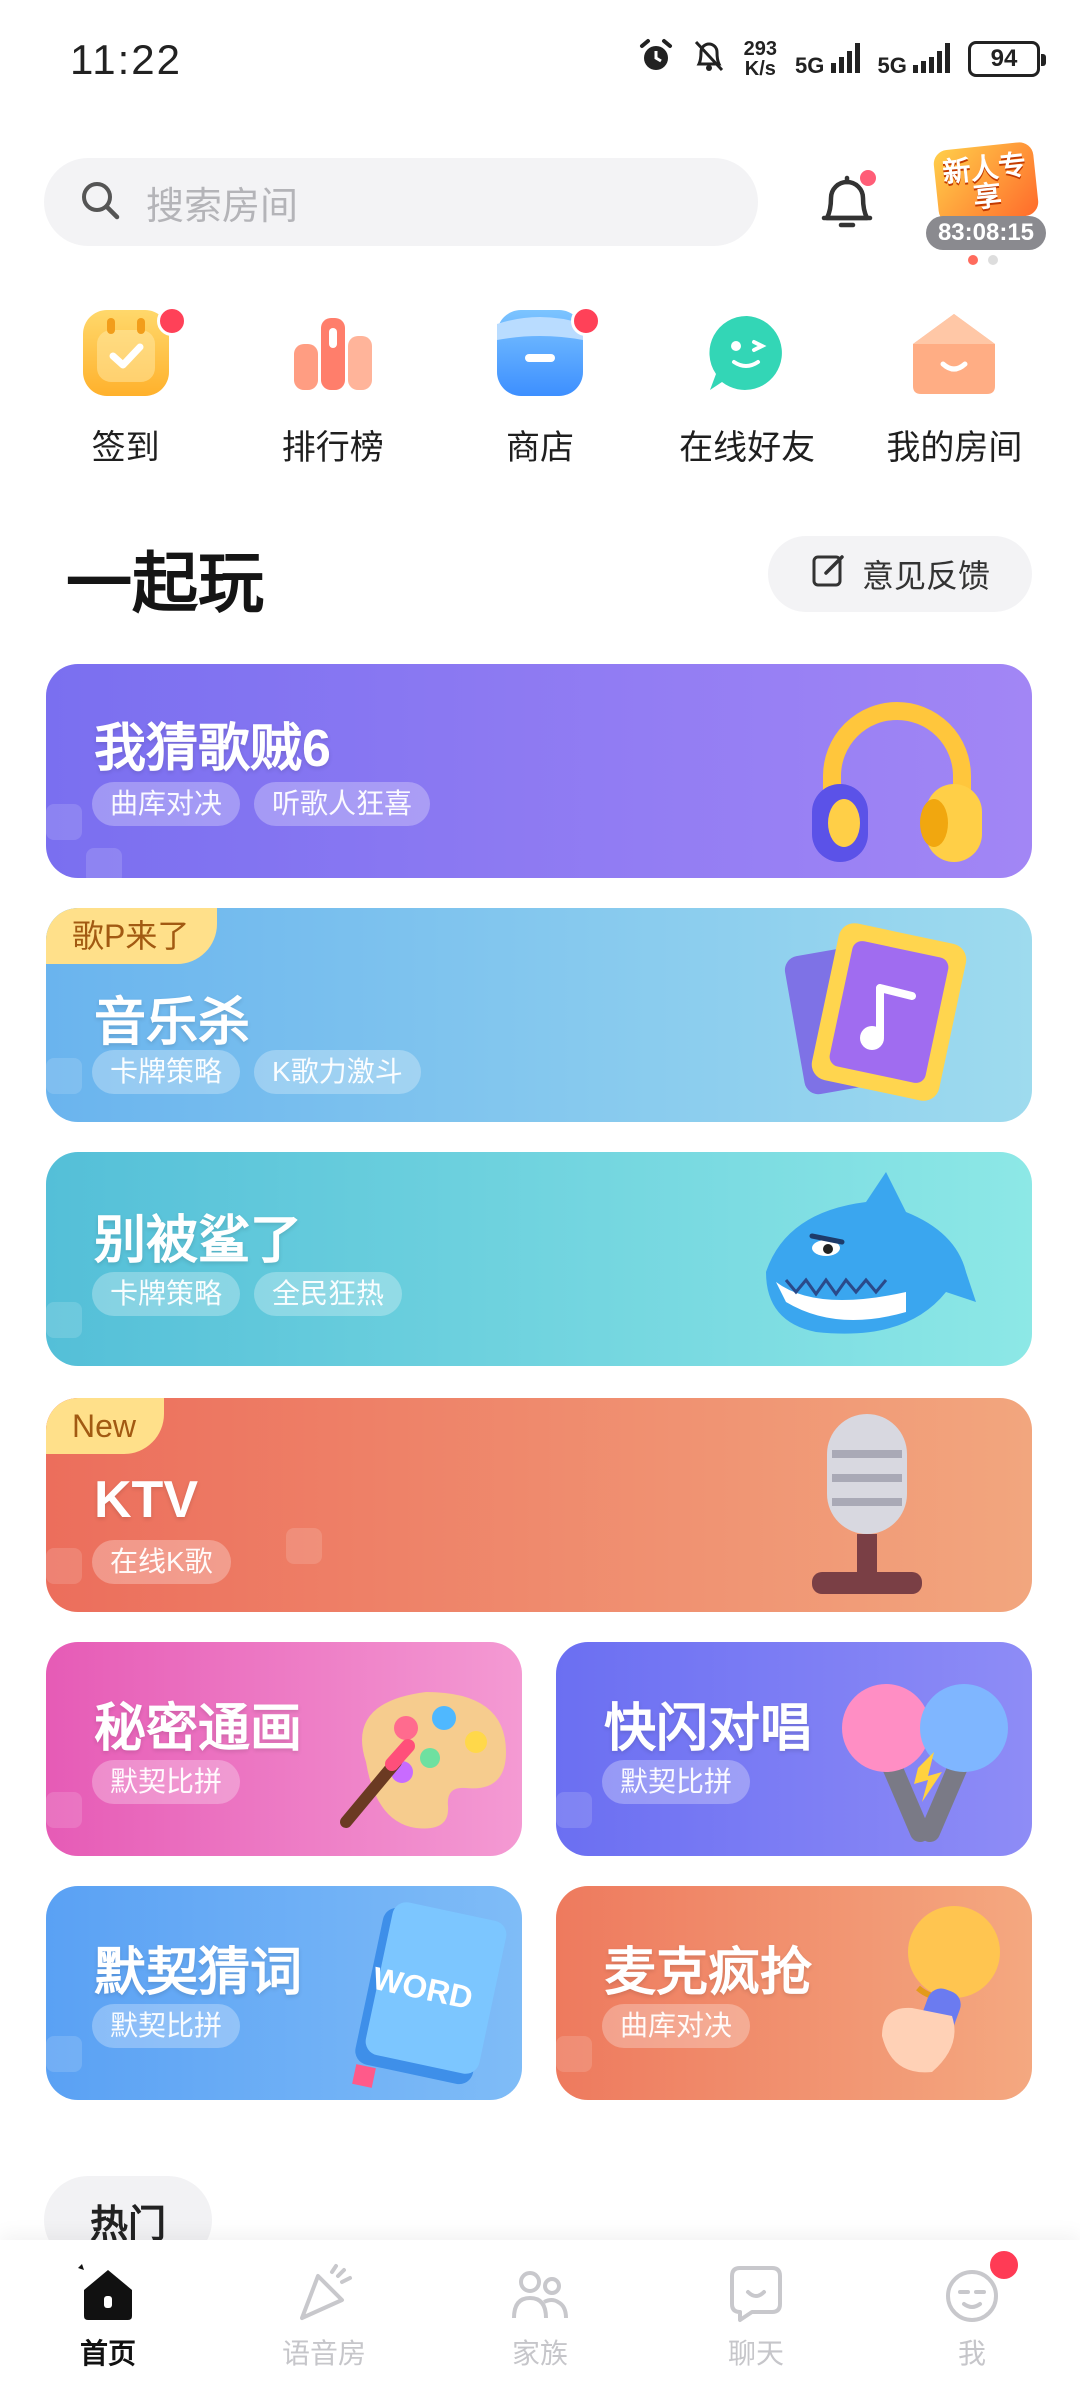  I want to click on game-card-mic-grab: 麦克疯抢 曲库对决, so click(794, 1993).